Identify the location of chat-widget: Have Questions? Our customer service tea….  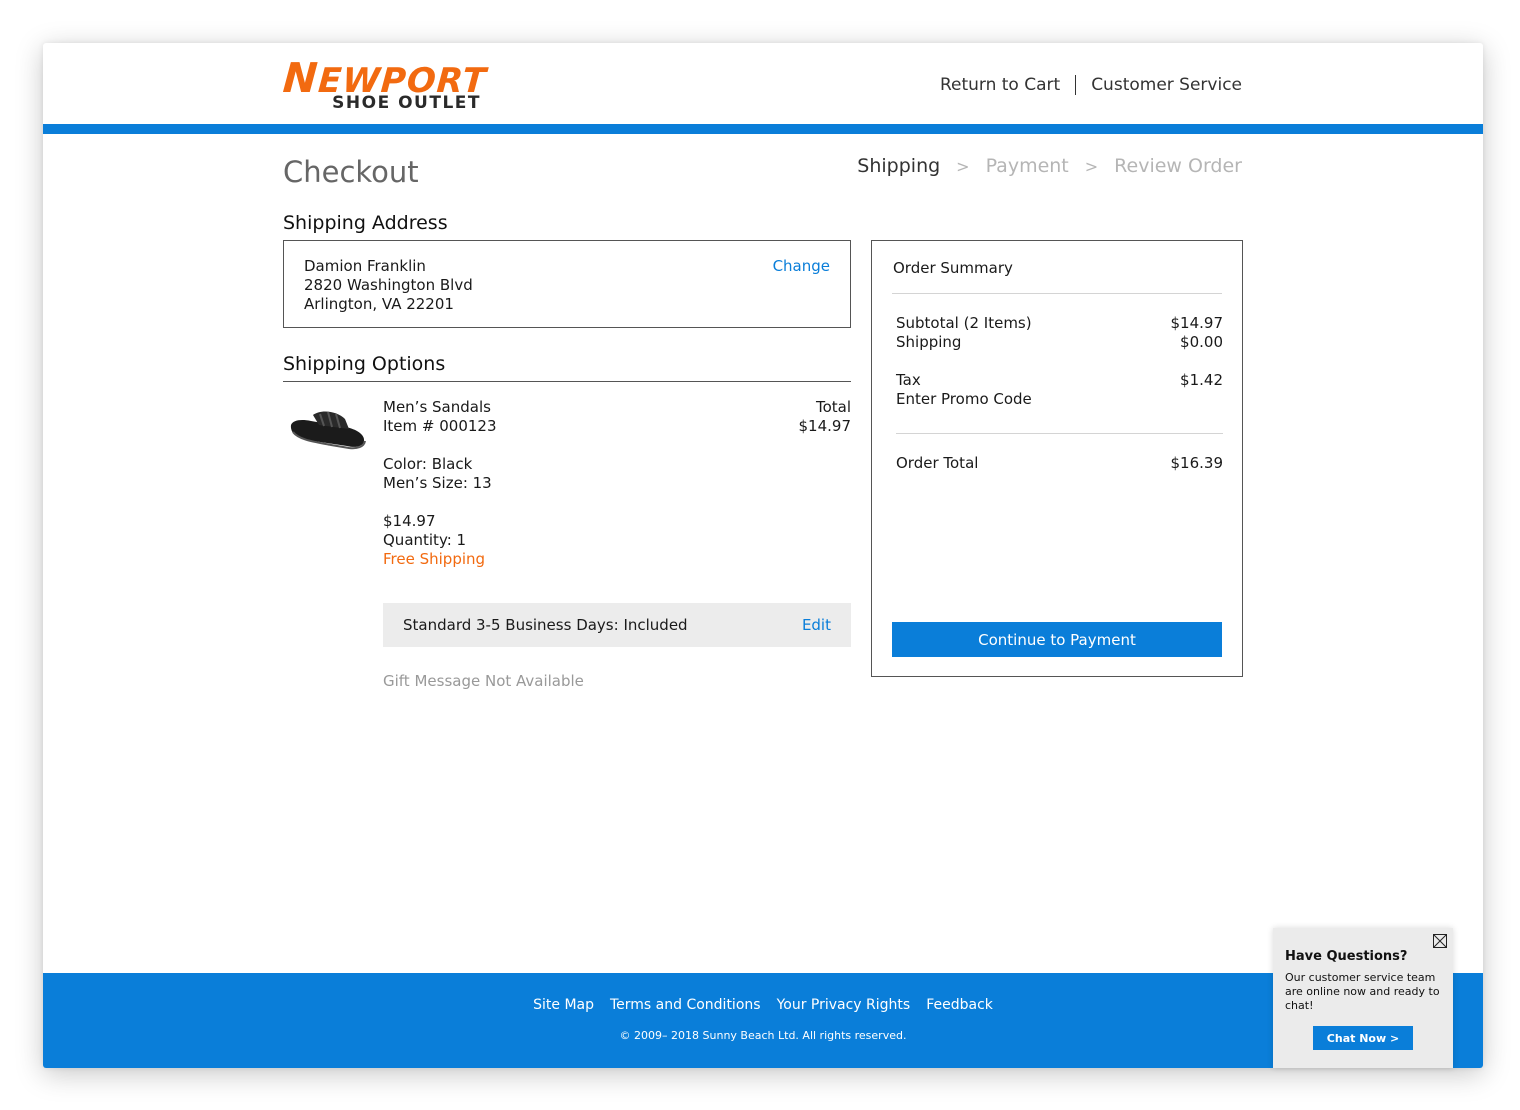
(1363, 998).